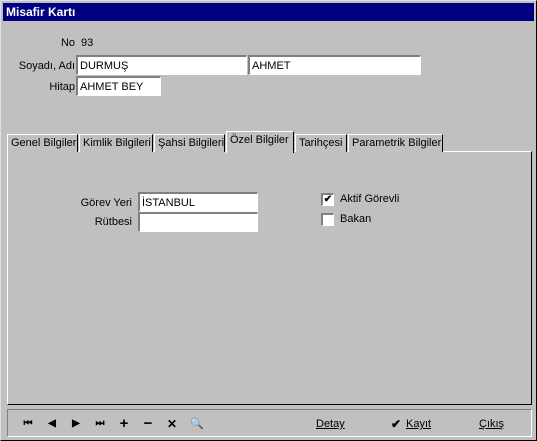 The image size is (537, 441). Describe the element at coordinates (42, 143) in the screenshot. I see `tab-genel-bilgiler: Genel Bilgiler` at that location.